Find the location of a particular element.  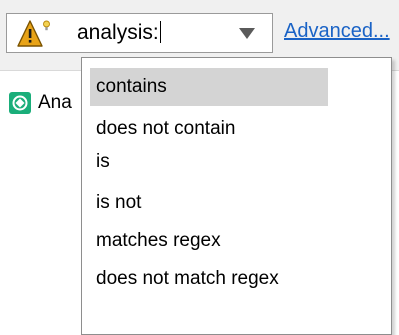

menu-item-does-not-match-regex: does not match regex is located at coordinates (209, 279).